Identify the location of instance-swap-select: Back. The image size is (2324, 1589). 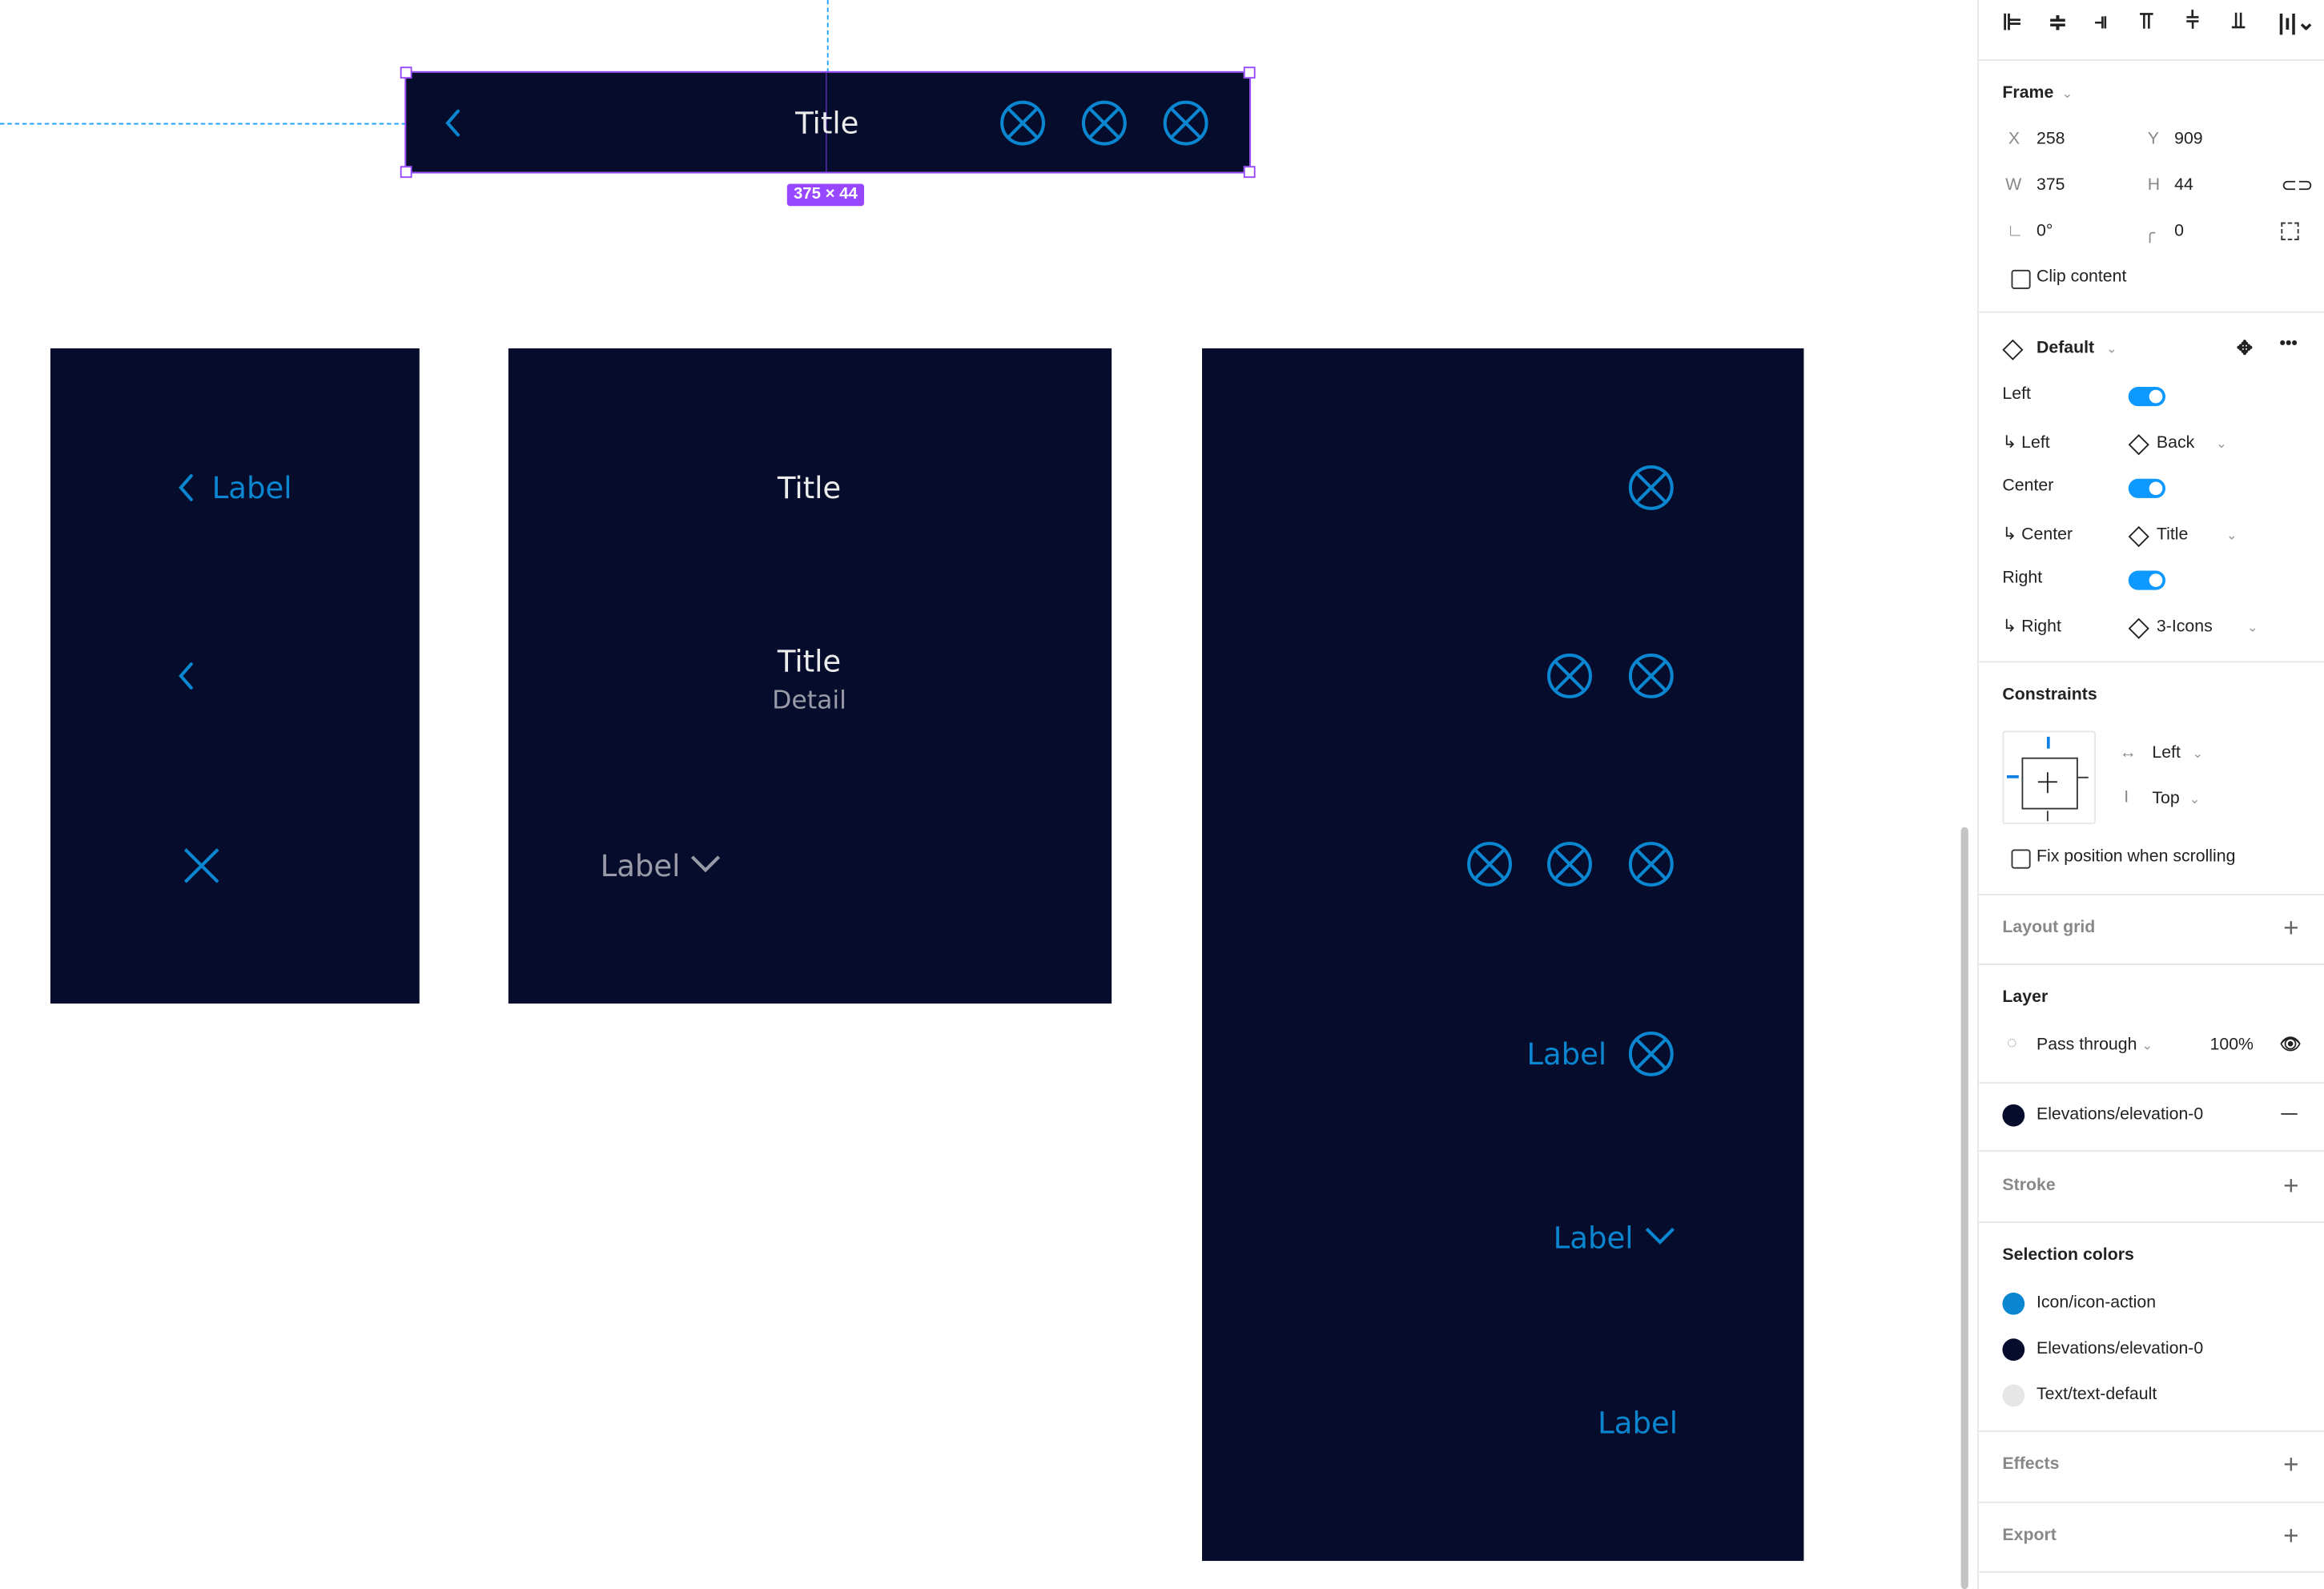
(2175, 443).